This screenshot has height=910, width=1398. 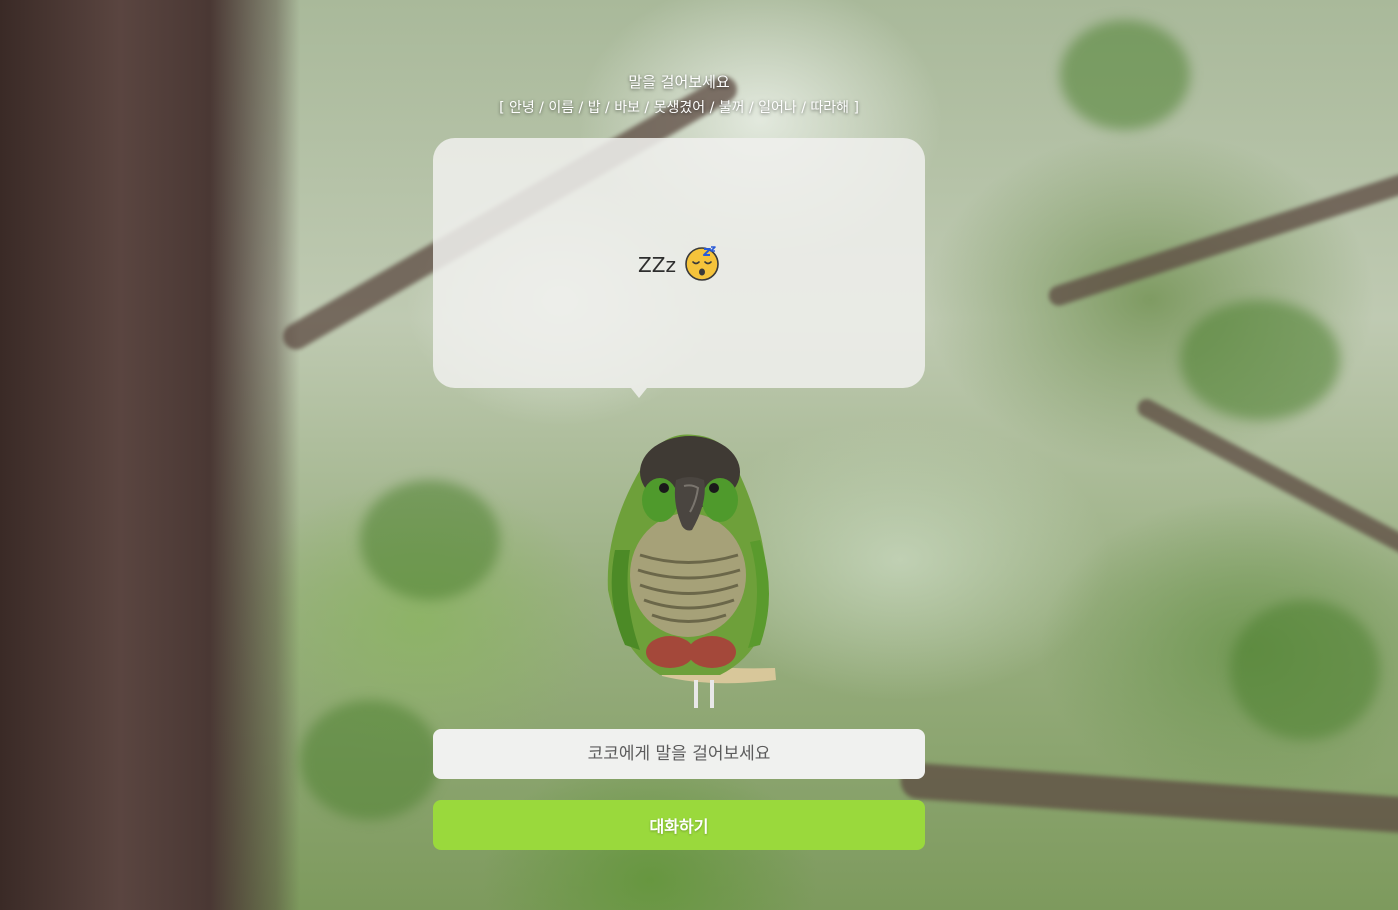 What do you see at coordinates (691, 571) in the screenshot?
I see `parrot-image` at bounding box center [691, 571].